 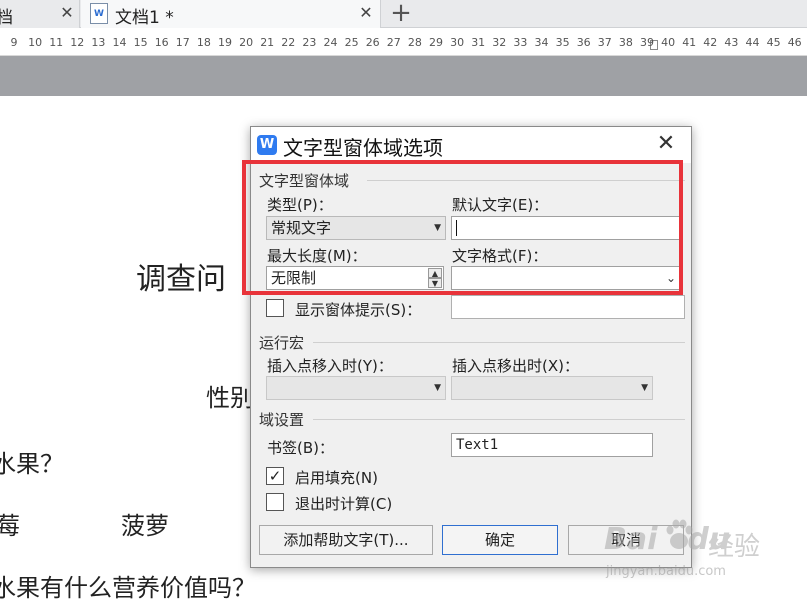 What do you see at coordinates (98, 42) in the screenshot?
I see `ruler-number: 13` at bounding box center [98, 42].